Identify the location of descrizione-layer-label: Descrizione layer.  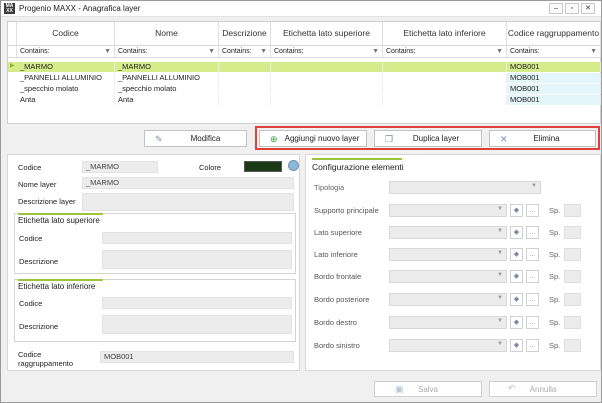
(47, 201).